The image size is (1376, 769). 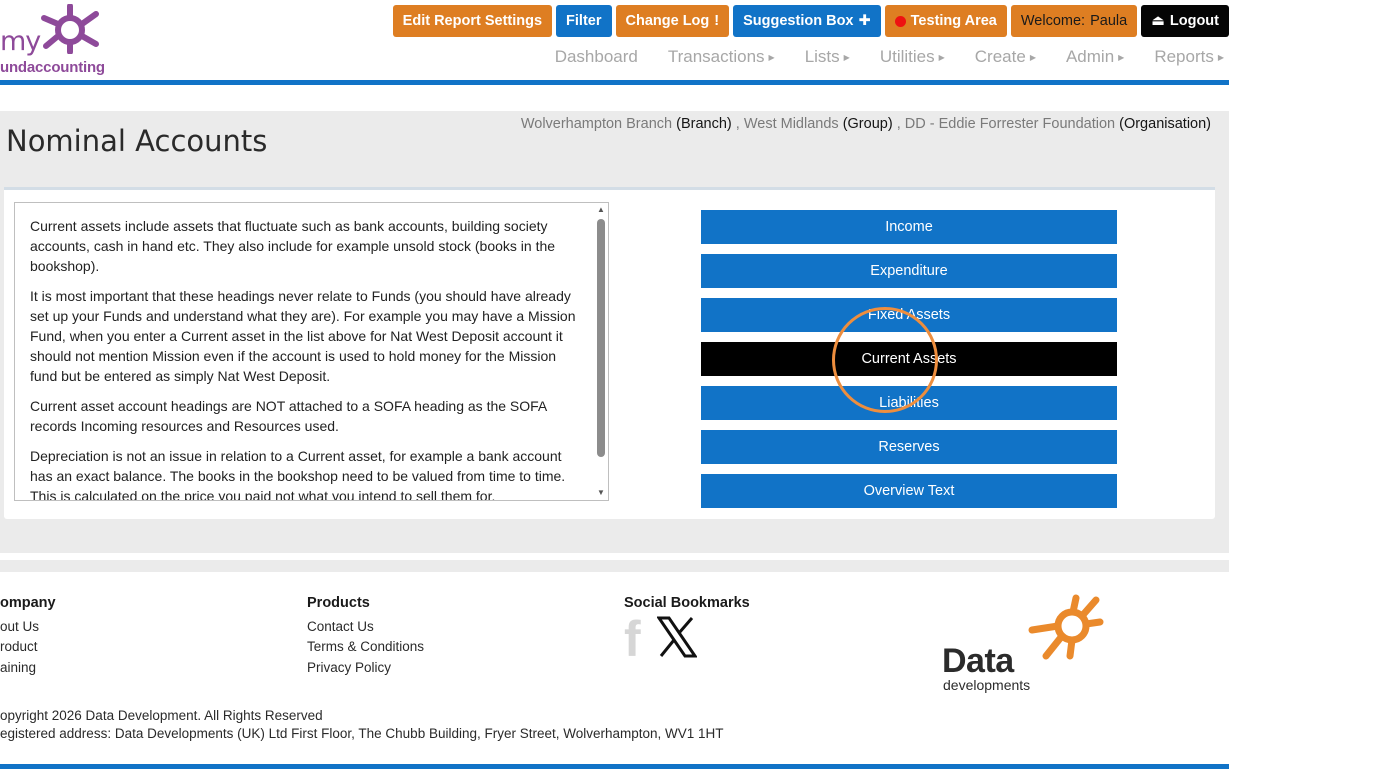 What do you see at coordinates (978, 661) in the screenshot?
I see `brand-text-data: Data` at bounding box center [978, 661].